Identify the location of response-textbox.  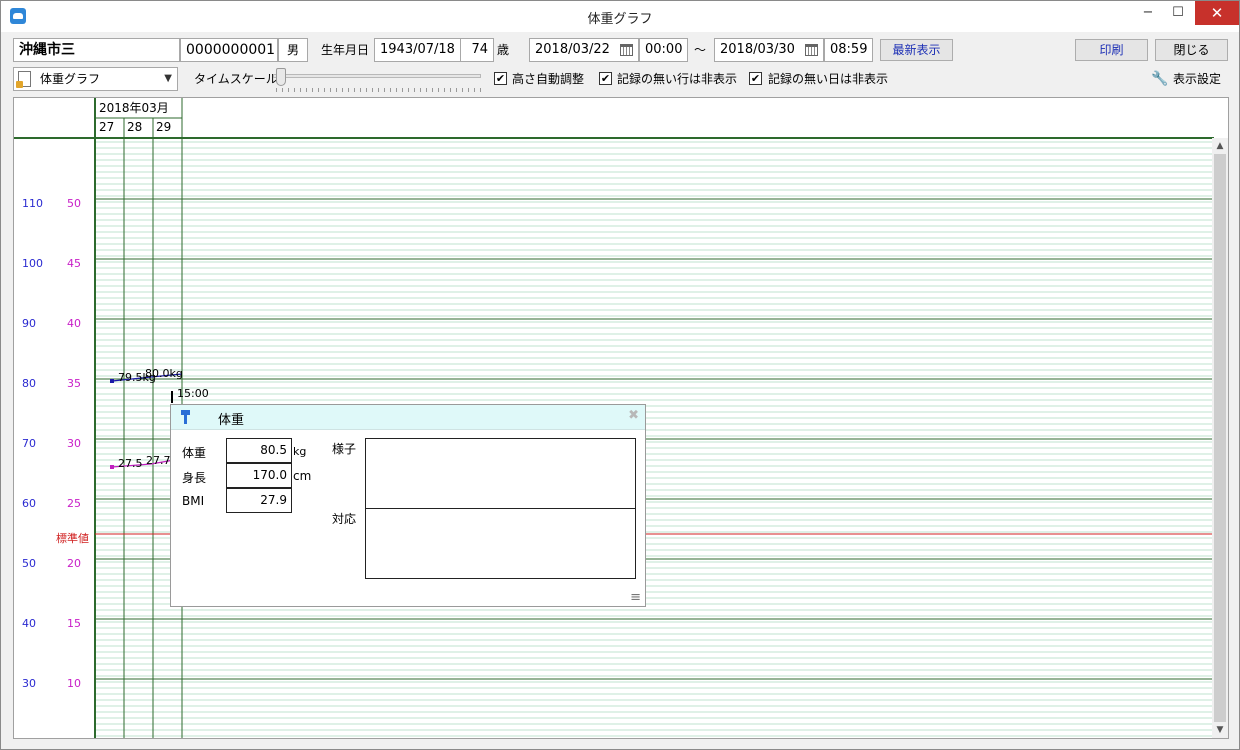
(500, 543).